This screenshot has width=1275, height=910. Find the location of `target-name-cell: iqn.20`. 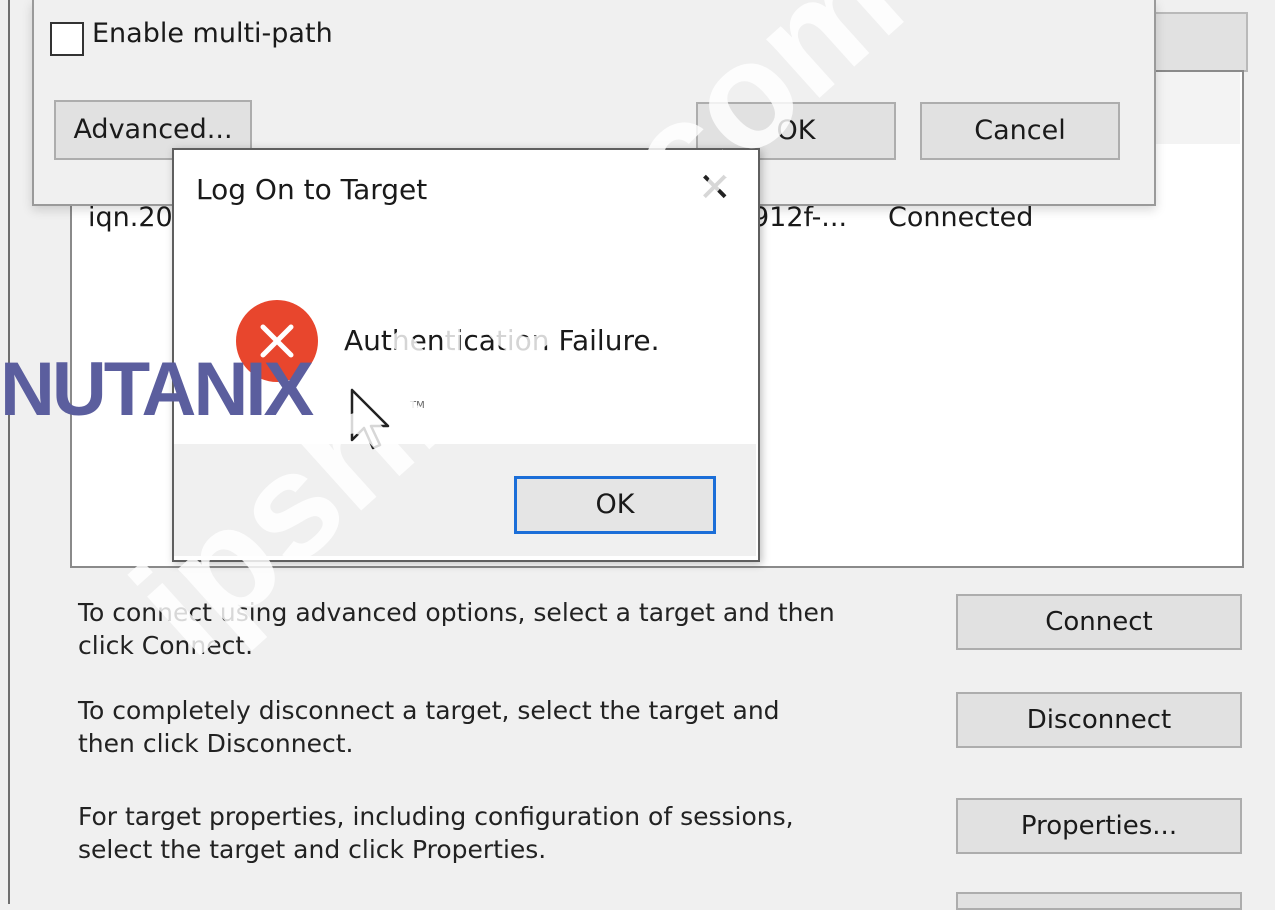

target-name-cell: iqn.20 is located at coordinates (130, 217).